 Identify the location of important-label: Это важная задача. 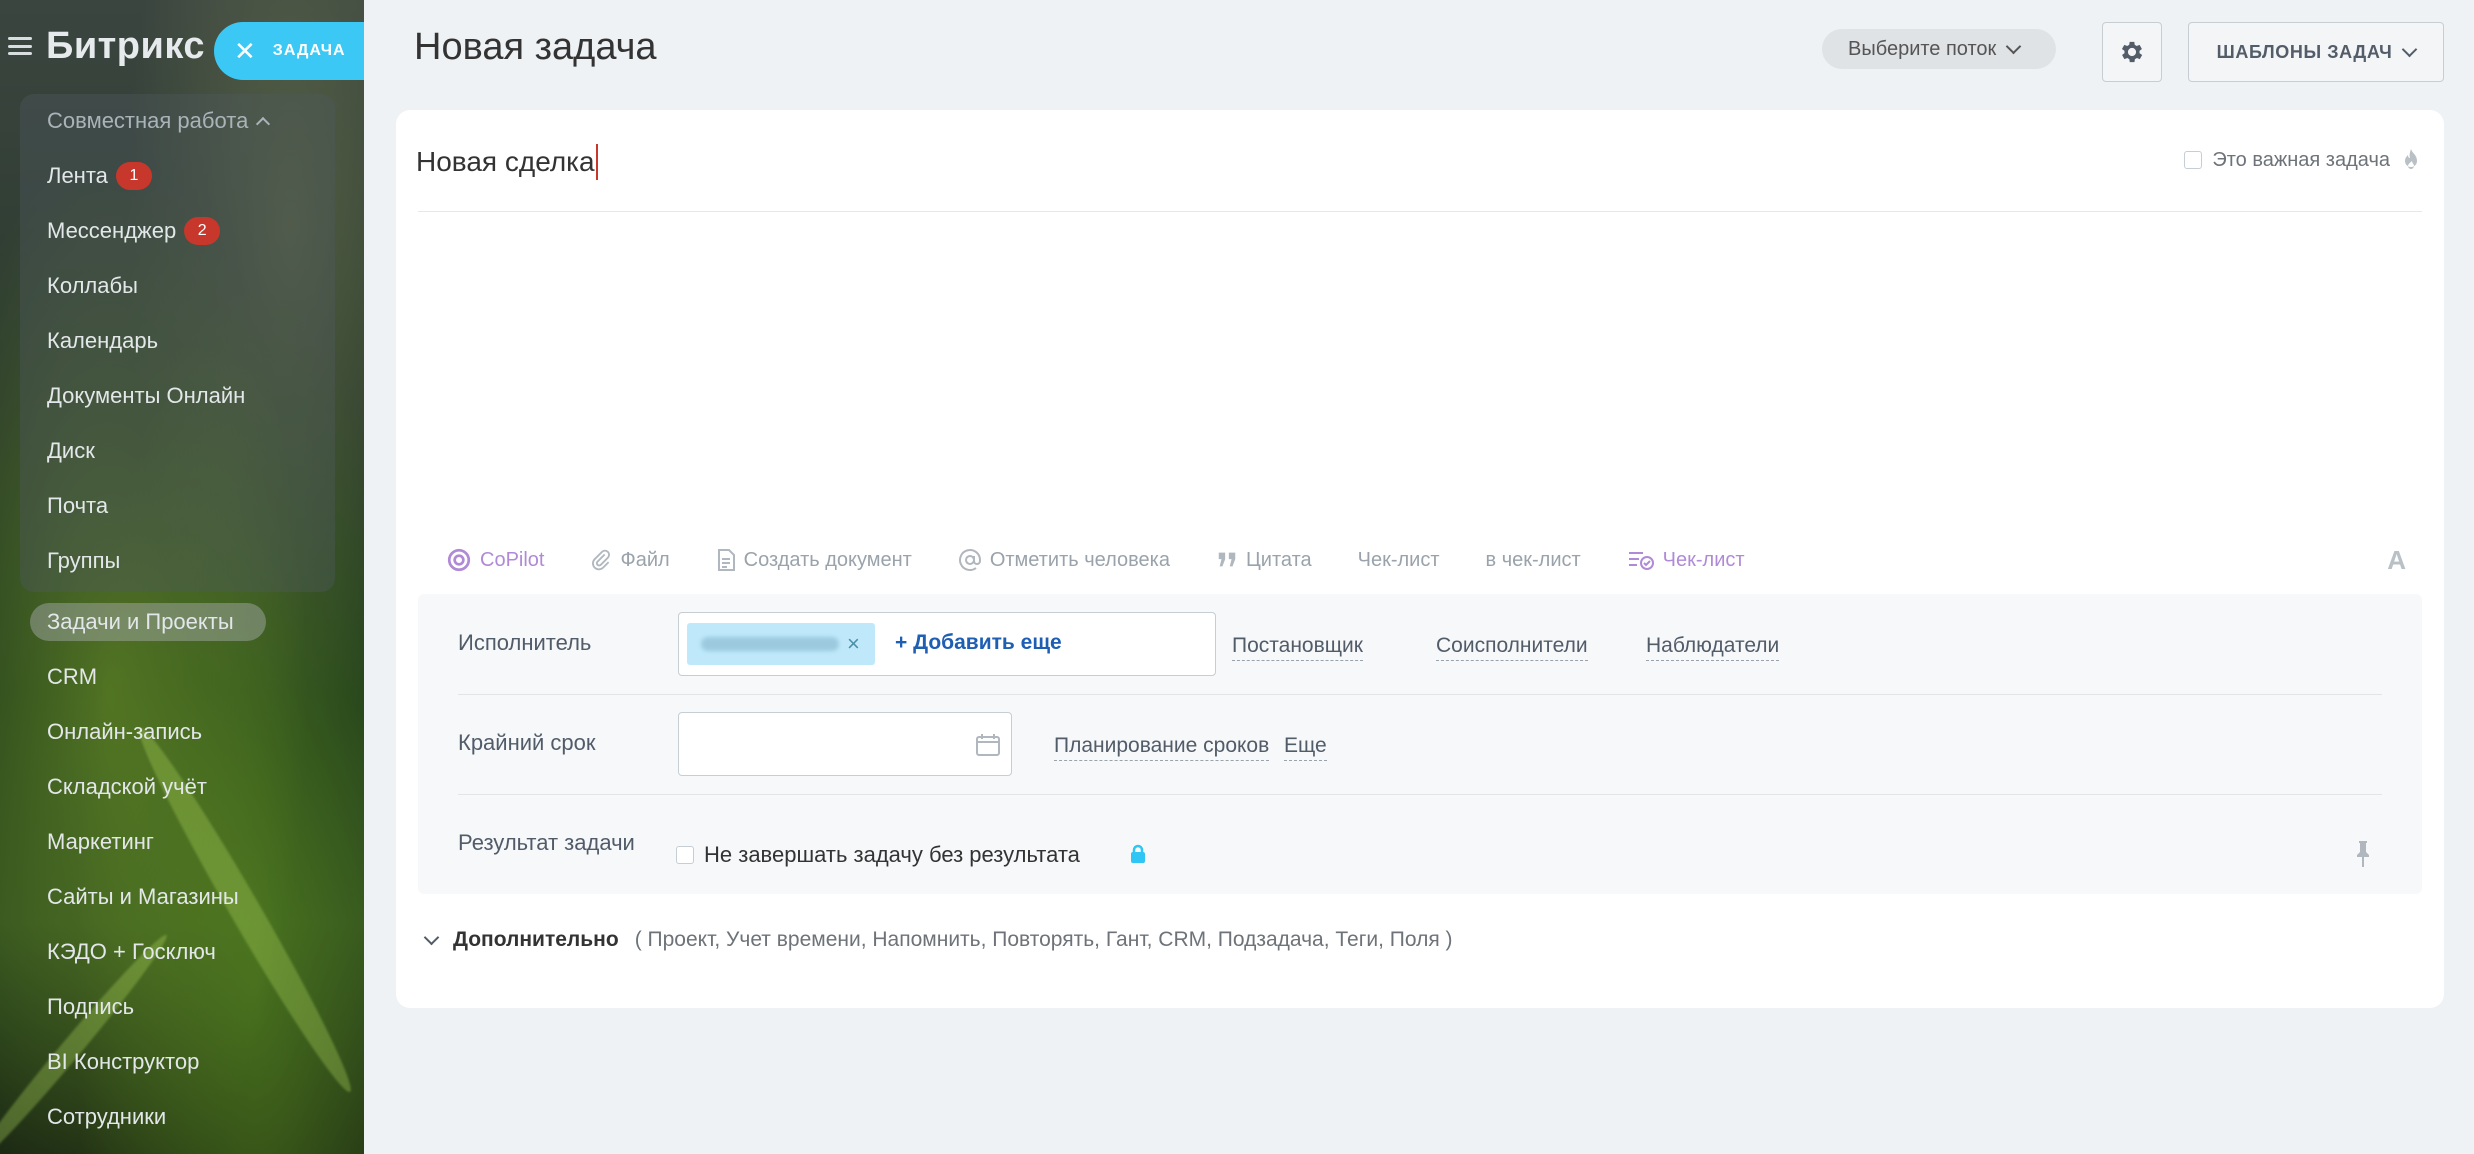
(2301, 159).